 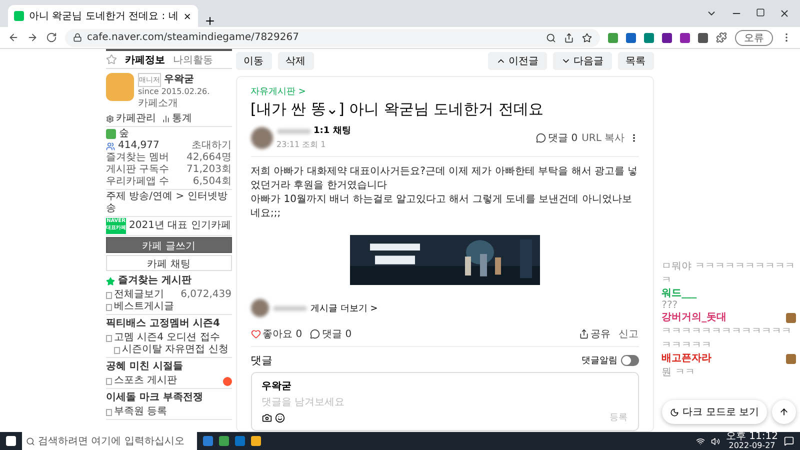 What do you see at coordinates (193, 37) in the screenshot?
I see `url-text: cafe.naver.com/steamindiegame/7829267` at bounding box center [193, 37].